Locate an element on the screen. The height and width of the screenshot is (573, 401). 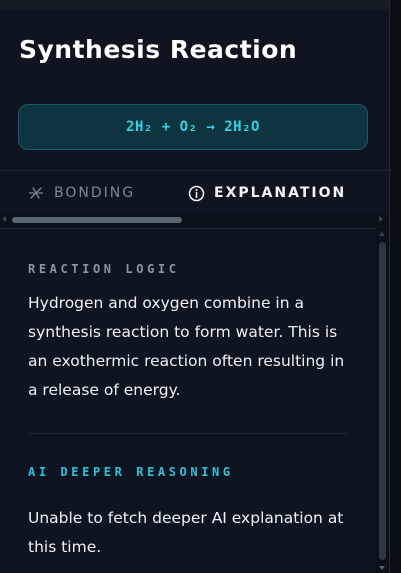
tab-explanation-label: EXPLANATION is located at coordinates (280, 193).